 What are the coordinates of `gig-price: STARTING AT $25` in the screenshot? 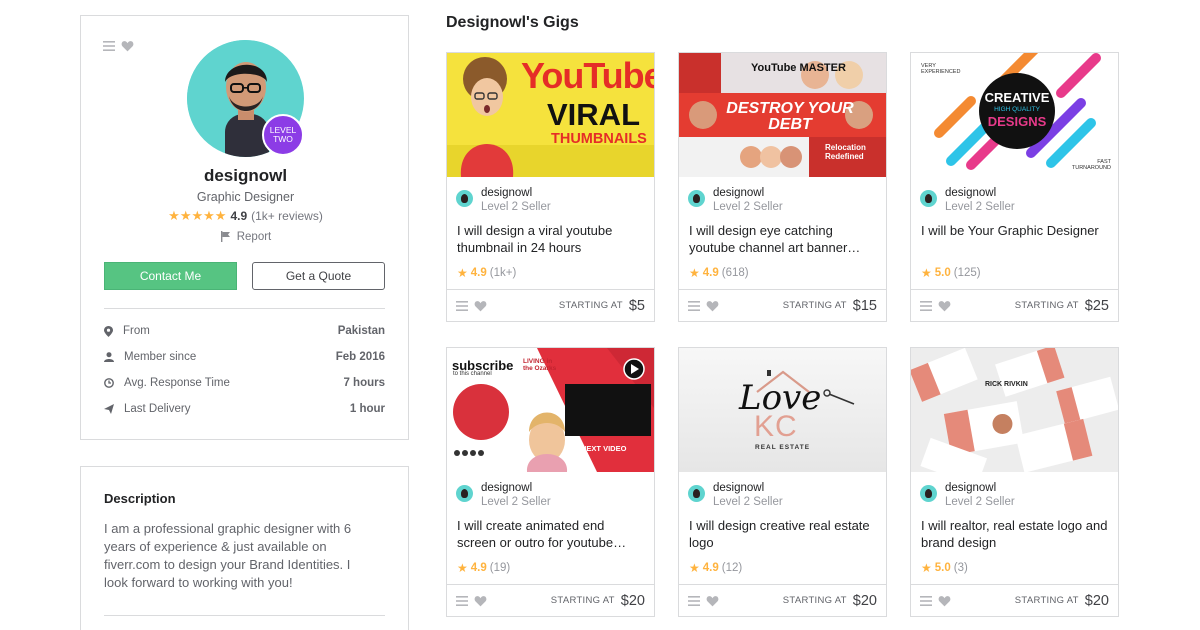 It's located at (1062, 306).